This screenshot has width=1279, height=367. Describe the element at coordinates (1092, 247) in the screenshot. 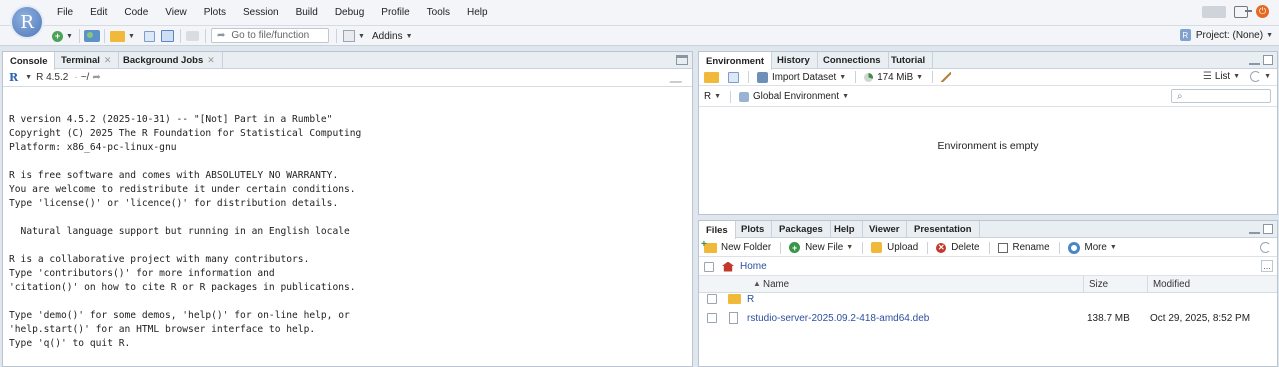

I see `more-button: More ▼` at that location.